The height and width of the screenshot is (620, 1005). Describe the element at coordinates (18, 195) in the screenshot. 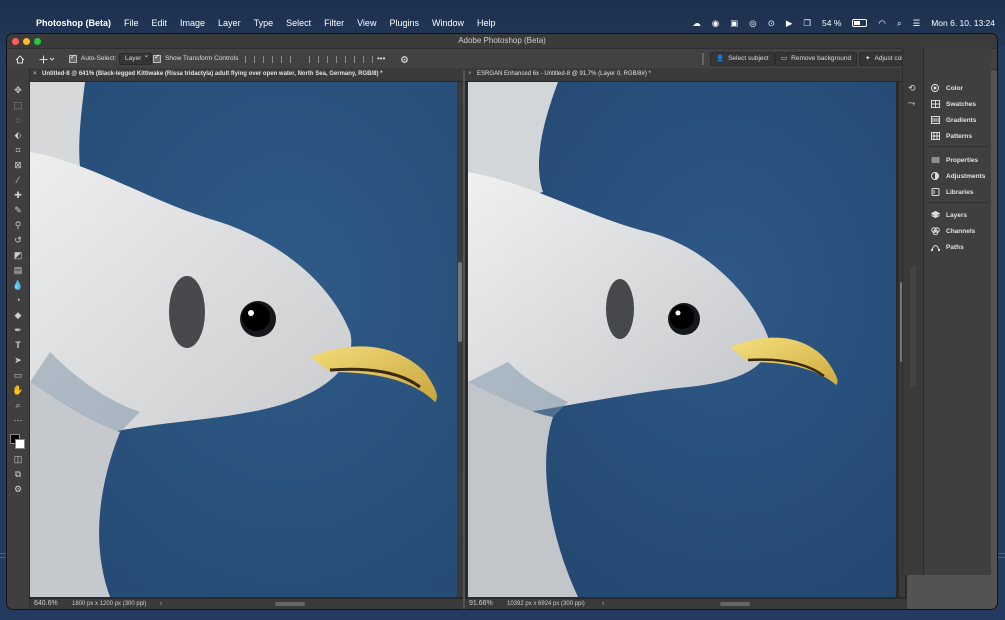

I see `healing-brush-tool-icon: ✚` at that location.